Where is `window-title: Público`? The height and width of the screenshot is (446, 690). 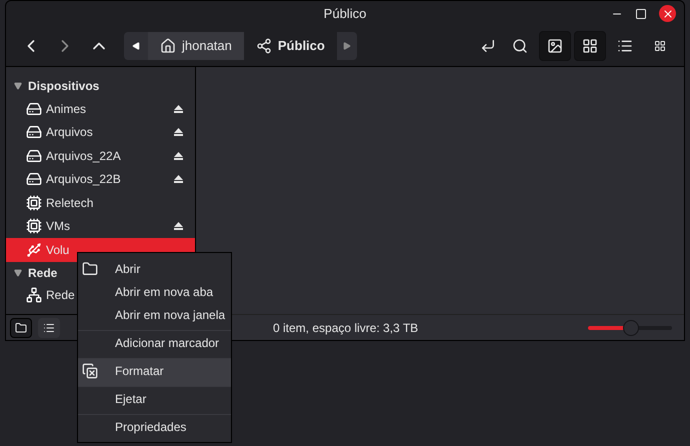 window-title: Público is located at coordinates (345, 13).